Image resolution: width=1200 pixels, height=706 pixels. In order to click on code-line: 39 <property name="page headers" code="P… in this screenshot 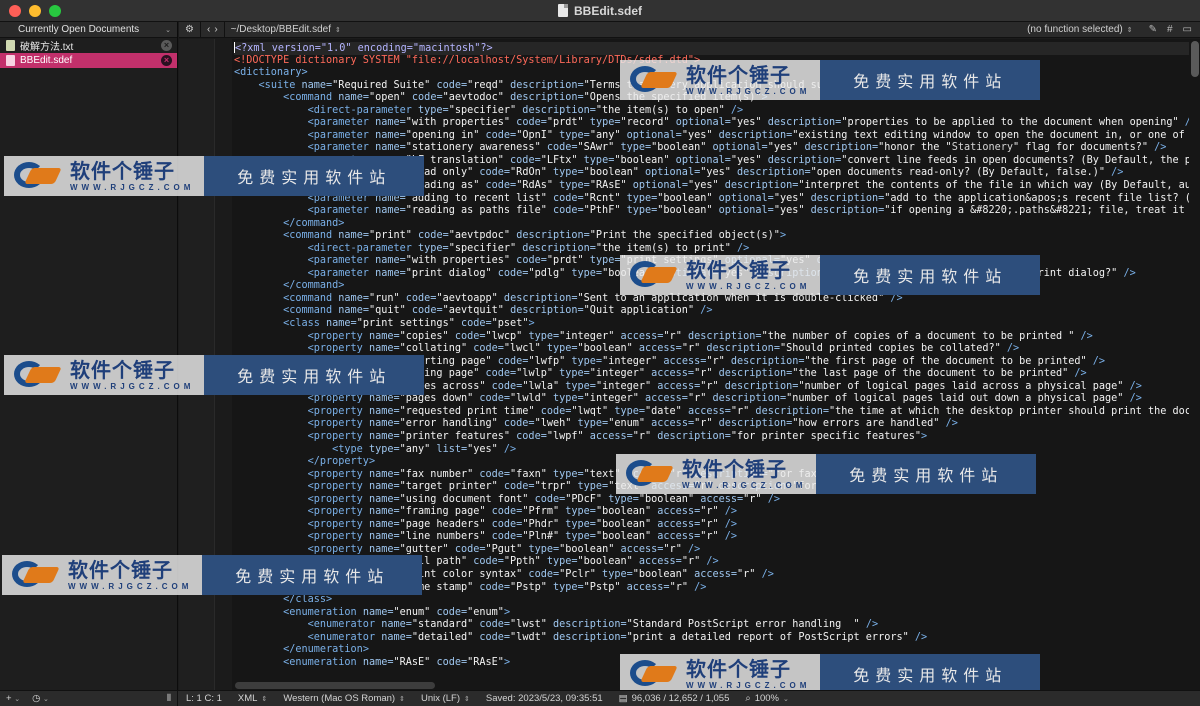, I will do `click(711, 525)`.